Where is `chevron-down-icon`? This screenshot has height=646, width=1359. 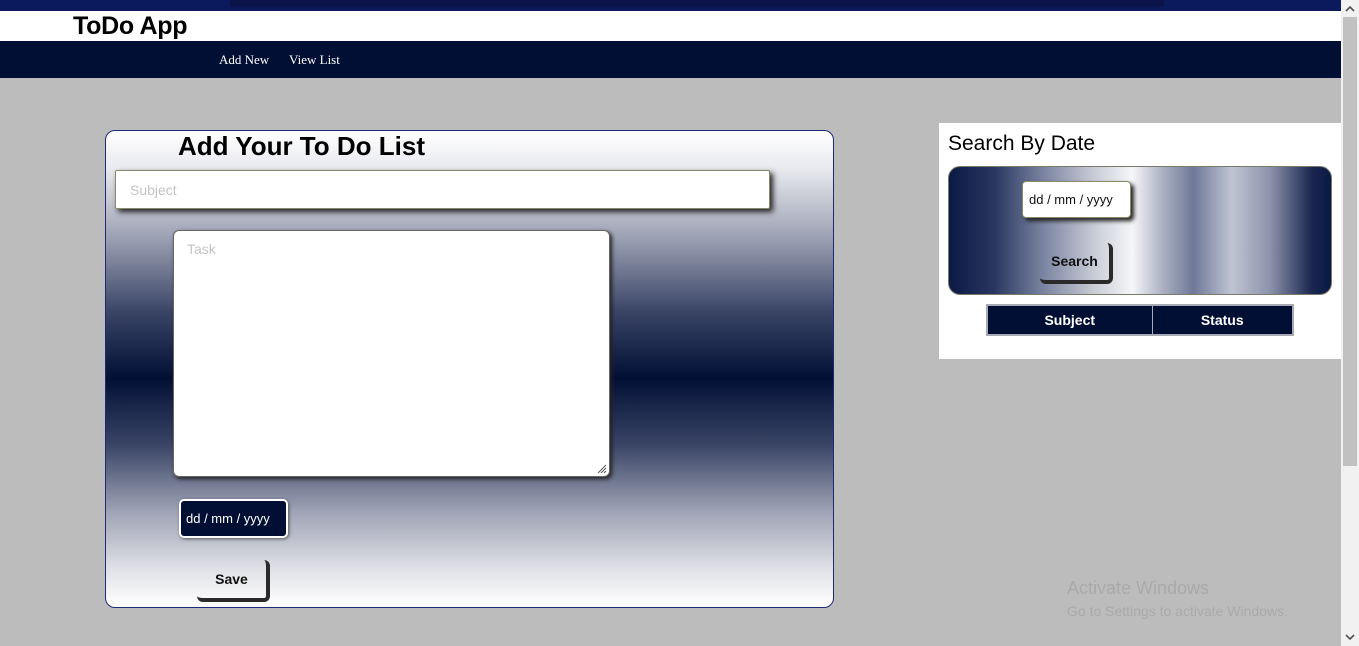
chevron-down-icon is located at coordinates (1350, 637).